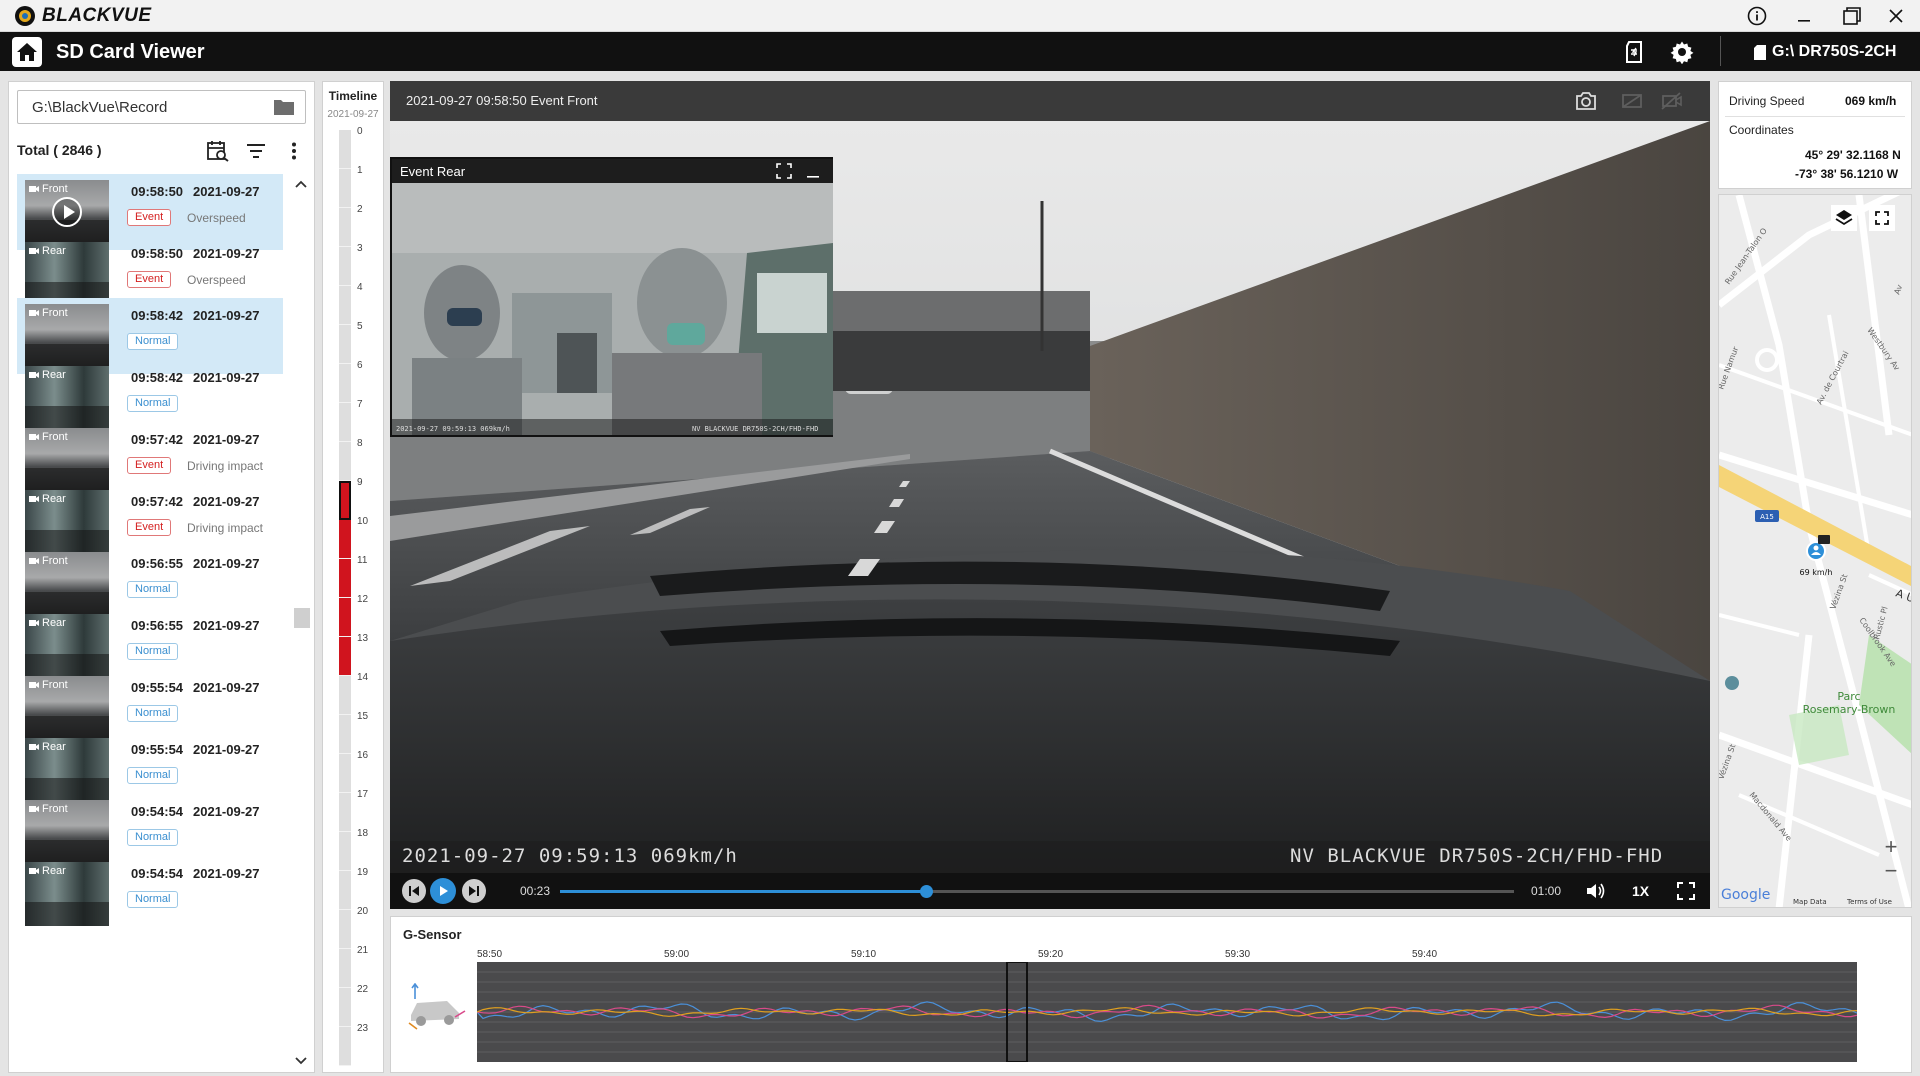 The width and height of the screenshot is (1920, 1076). Describe the element at coordinates (1586, 101) in the screenshot. I see `snapshot-button` at that location.